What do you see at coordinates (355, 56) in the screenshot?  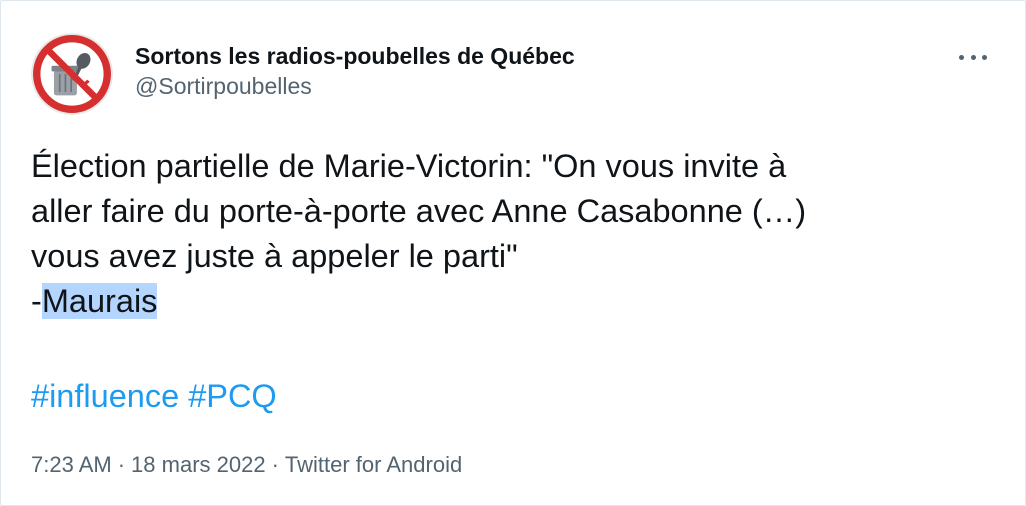 I see `account-display-name: Sortons les radios-poubelles de Québec` at bounding box center [355, 56].